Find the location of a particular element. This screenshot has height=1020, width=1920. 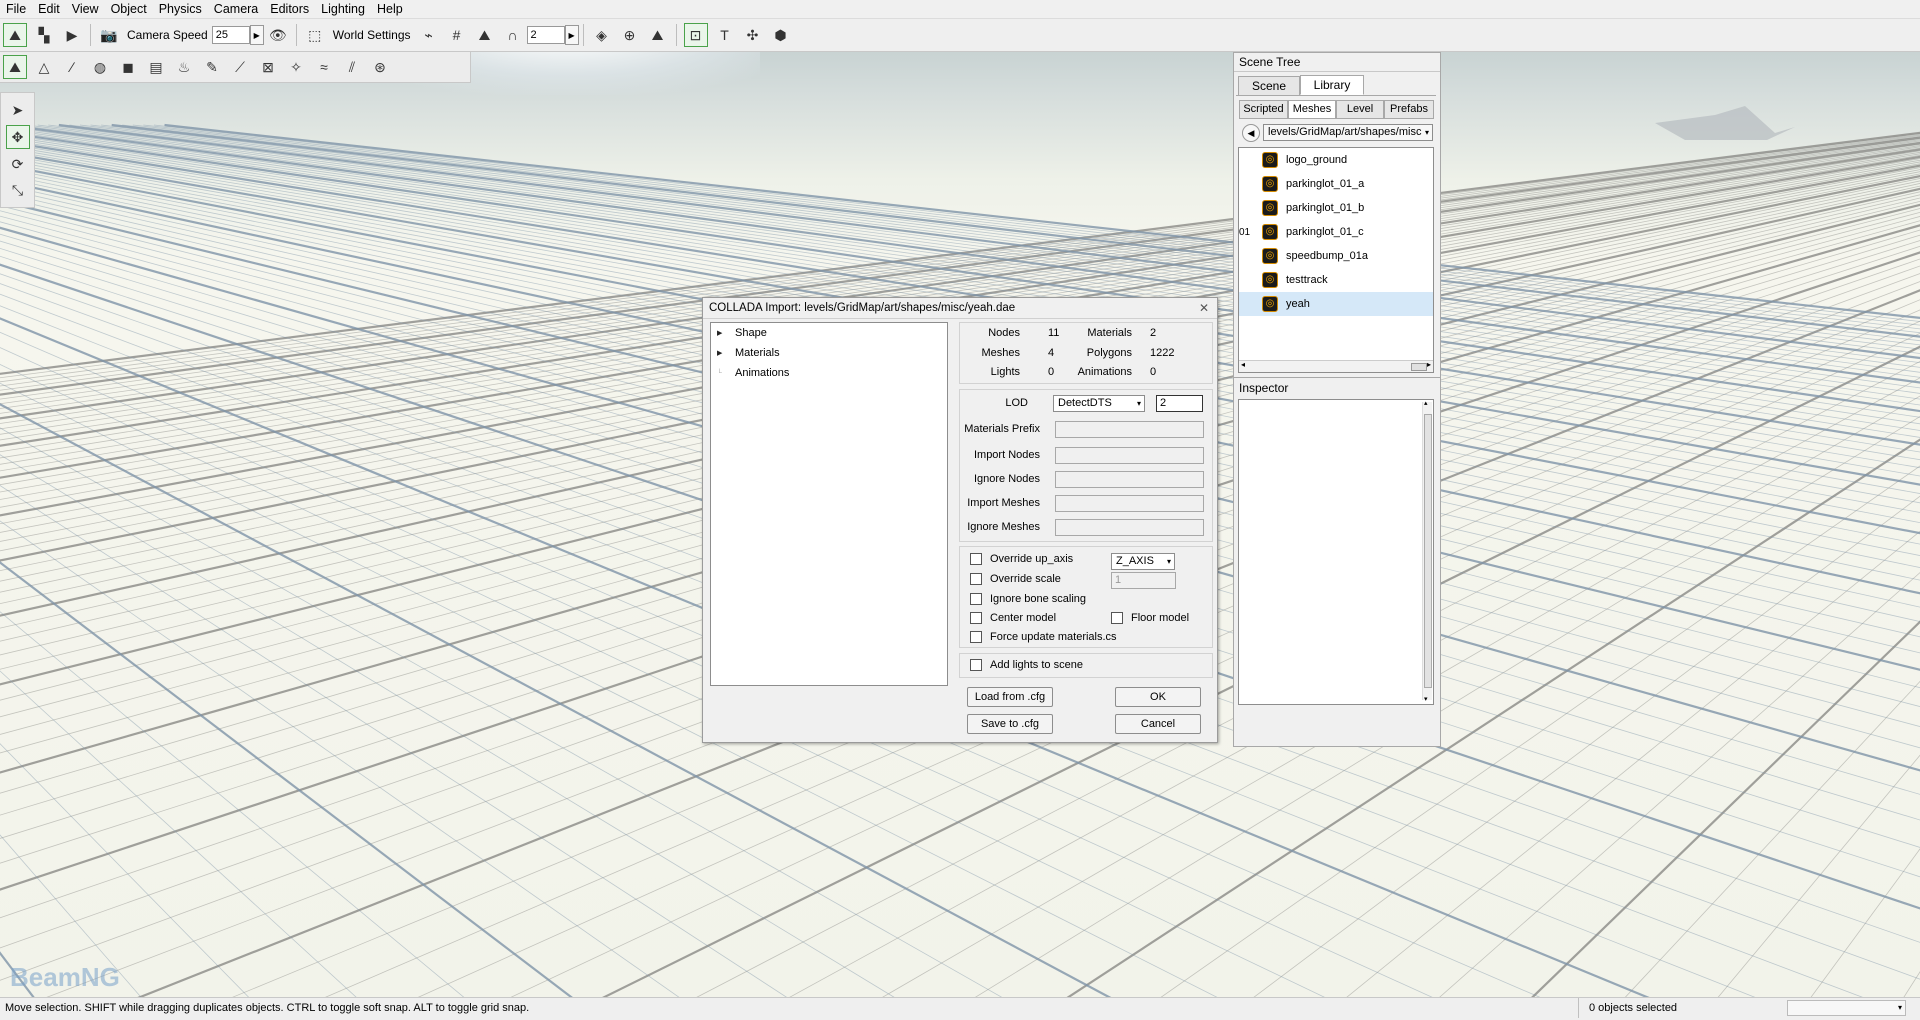

subtab-scripted: Scripted is located at coordinates (1263, 109).